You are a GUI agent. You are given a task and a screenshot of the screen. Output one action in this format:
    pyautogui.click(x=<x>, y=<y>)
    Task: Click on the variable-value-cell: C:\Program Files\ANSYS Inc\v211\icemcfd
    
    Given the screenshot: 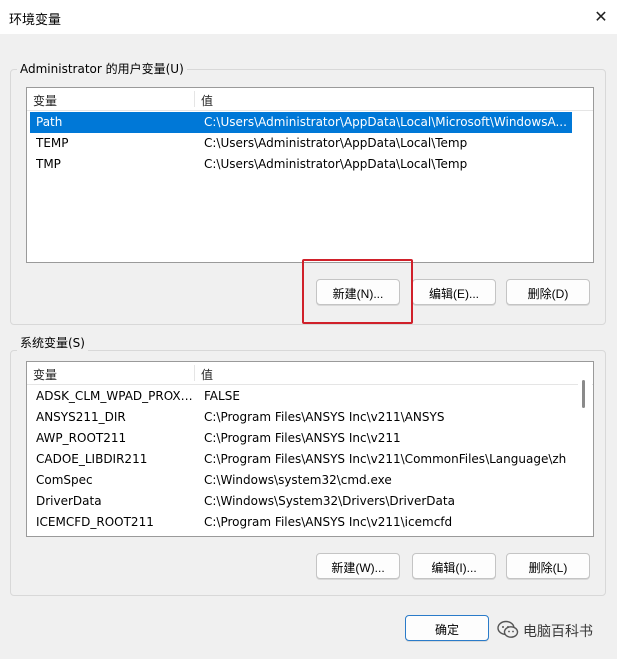 What is the action you would take?
    pyautogui.click(x=328, y=522)
    